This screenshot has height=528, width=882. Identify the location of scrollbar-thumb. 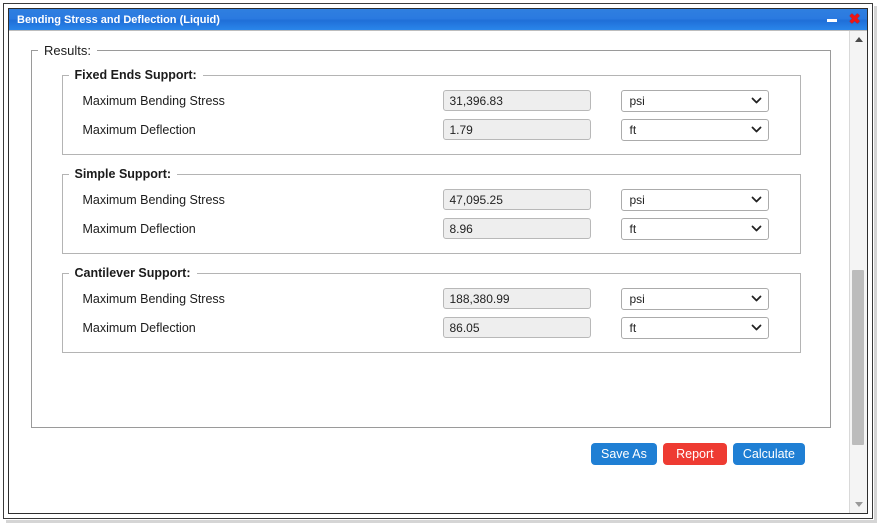
(858, 357).